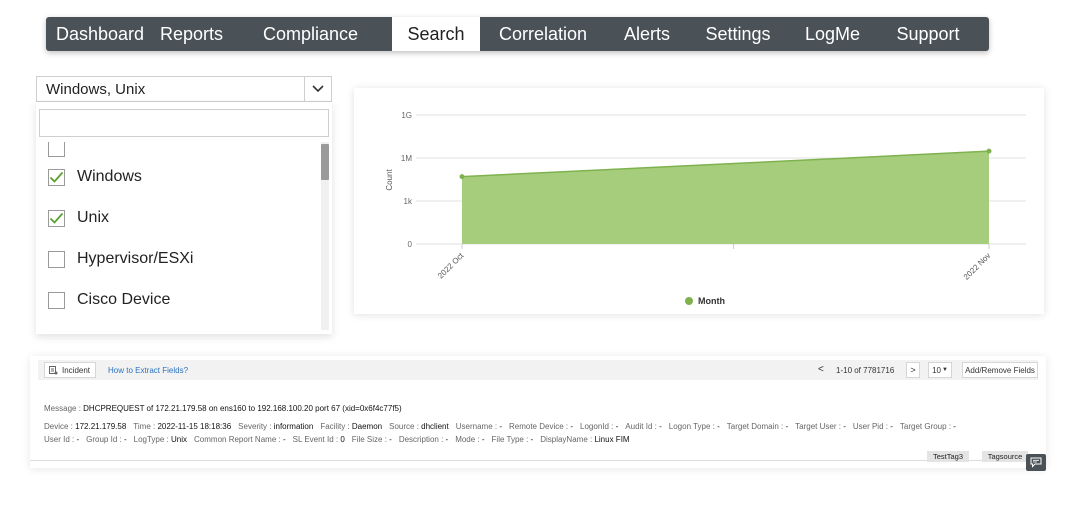  I want to click on log-field: User Id : -, so click(61, 439).